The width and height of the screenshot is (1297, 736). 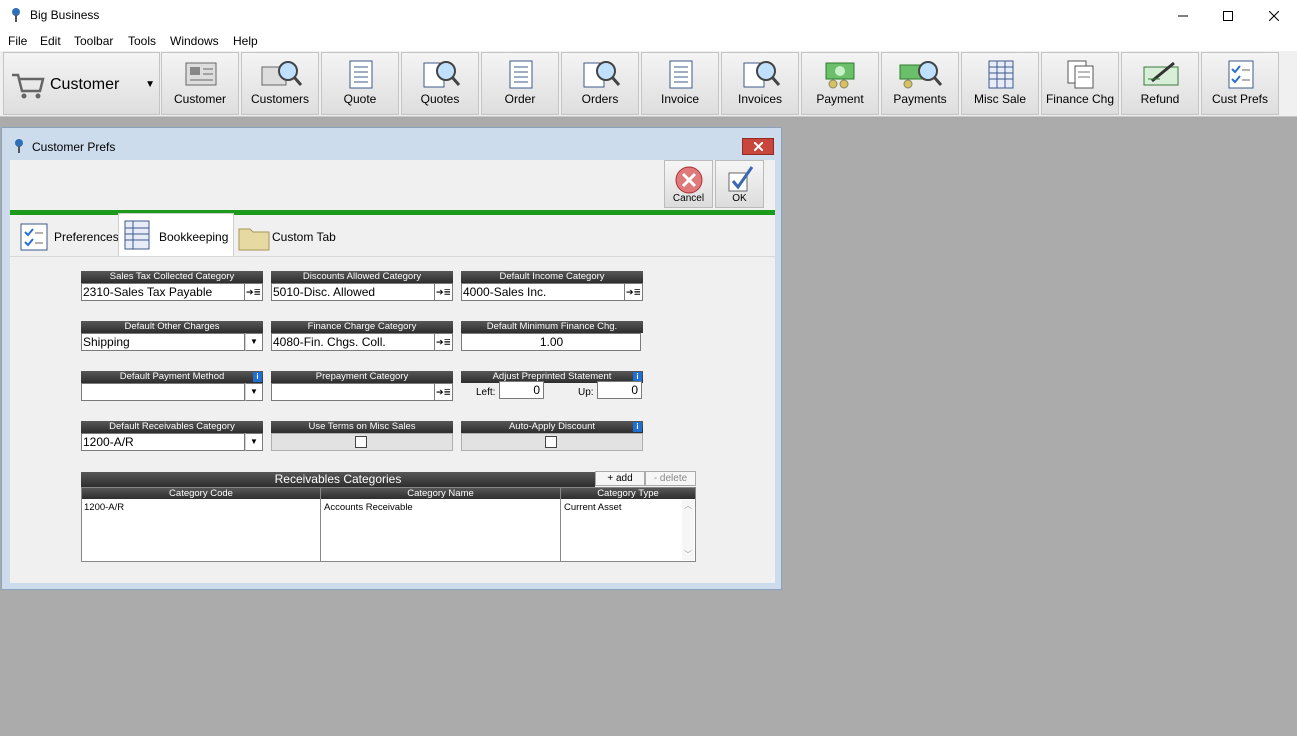 What do you see at coordinates (104, 507) in the screenshot?
I see `table-row-cell-code: 1200-A/R` at bounding box center [104, 507].